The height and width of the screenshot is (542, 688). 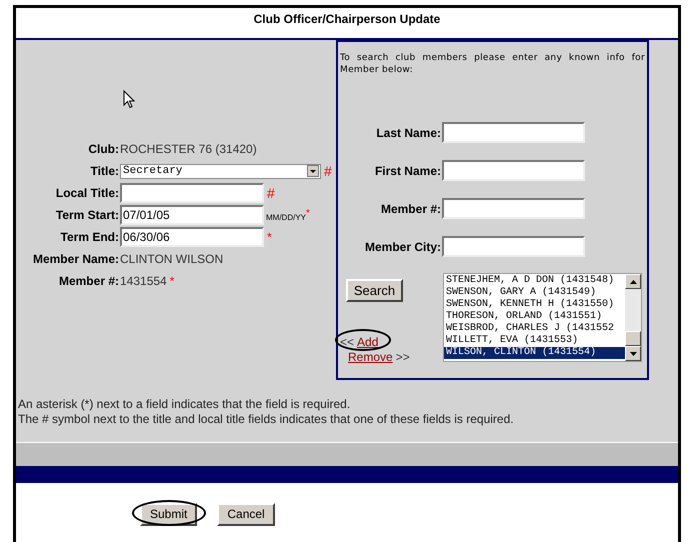 What do you see at coordinates (403, 247) in the screenshot?
I see `field-label: Member City:` at bounding box center [403, 247].